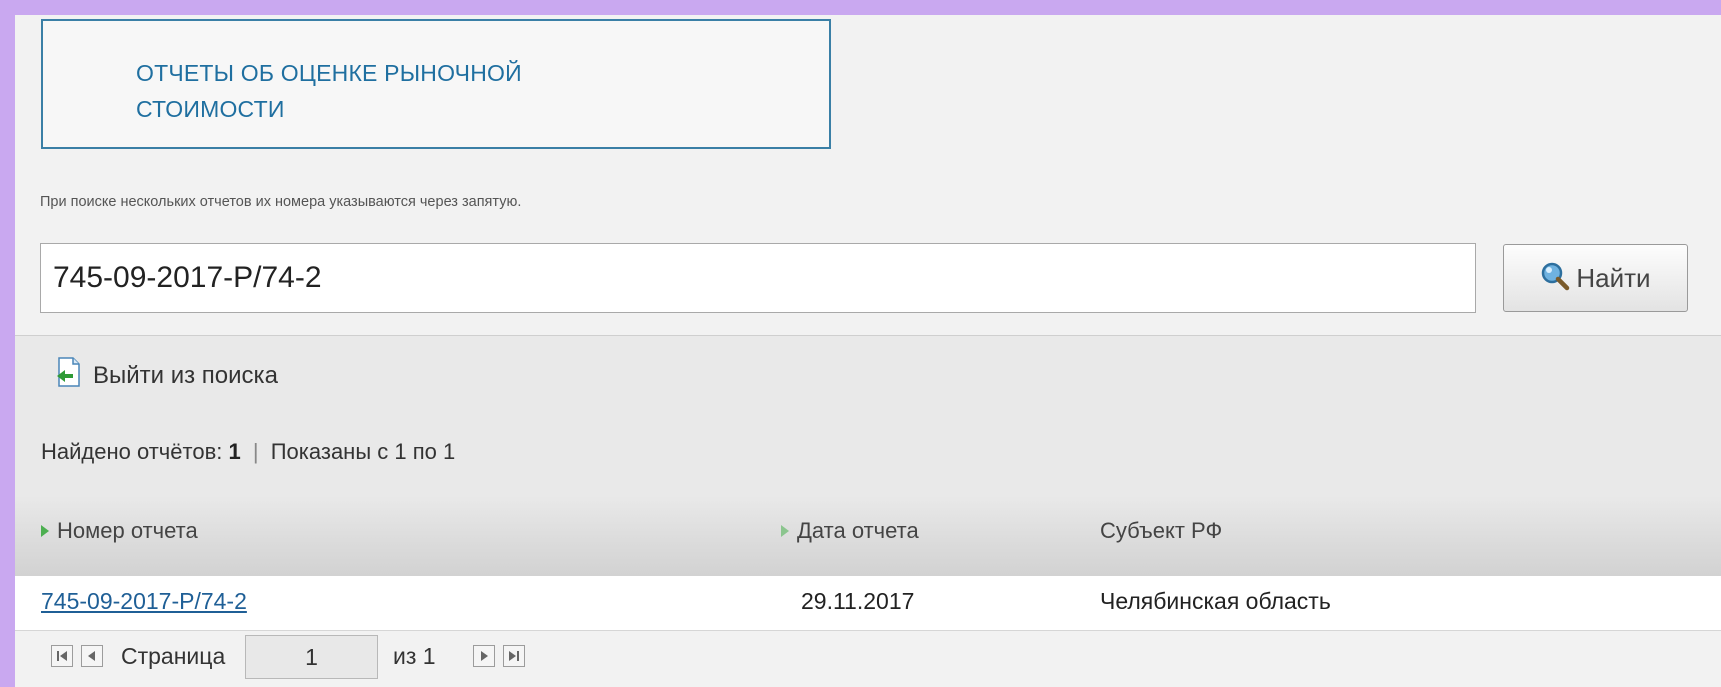 This screenshot has width=1721, height=687. Describe the element at coordinates (127, 530) in the screenshot. I see `column-header-label: Номер отчета` at that location.